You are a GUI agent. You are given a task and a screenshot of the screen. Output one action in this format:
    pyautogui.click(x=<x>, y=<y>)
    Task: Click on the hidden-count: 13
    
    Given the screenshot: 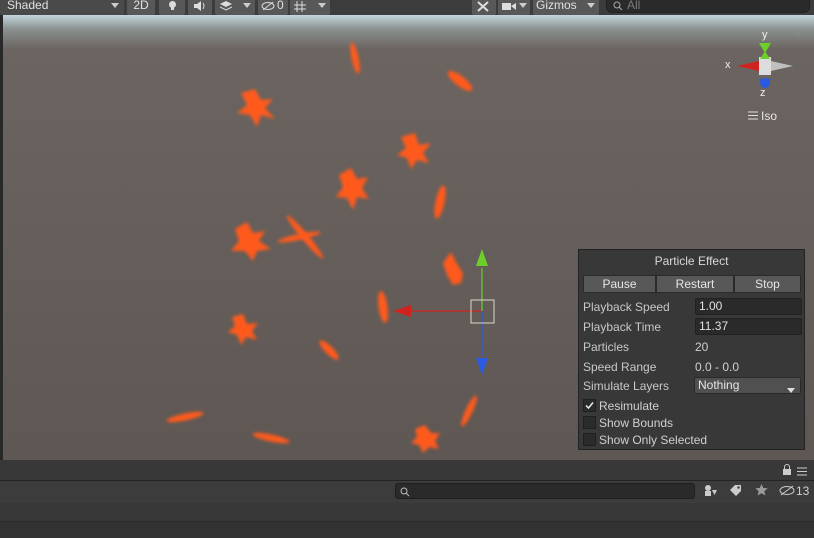 What is the action you would take?
    pyautogui.click(x=803, y=491)
    